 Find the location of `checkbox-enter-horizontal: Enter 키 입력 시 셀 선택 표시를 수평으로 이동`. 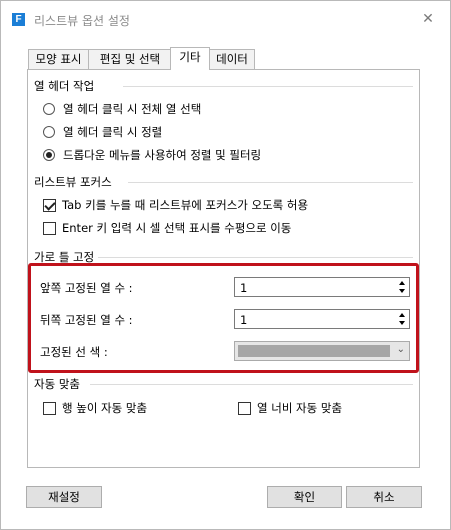

checkbox-enter-horizontal: Enter 키 입력 시 셀 선택 표시를 수평으로 이동 is located at coordinates (167, 228).